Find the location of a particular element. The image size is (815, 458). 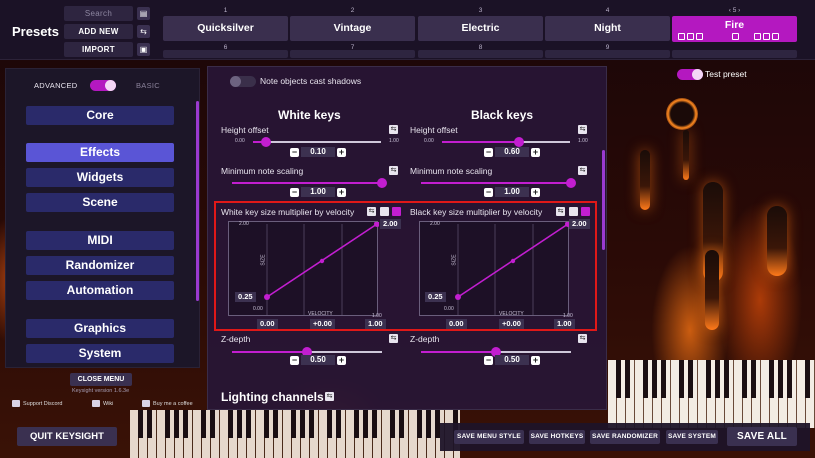

black-z-depth-value: 0.50 is located at coordinates (512, 360).